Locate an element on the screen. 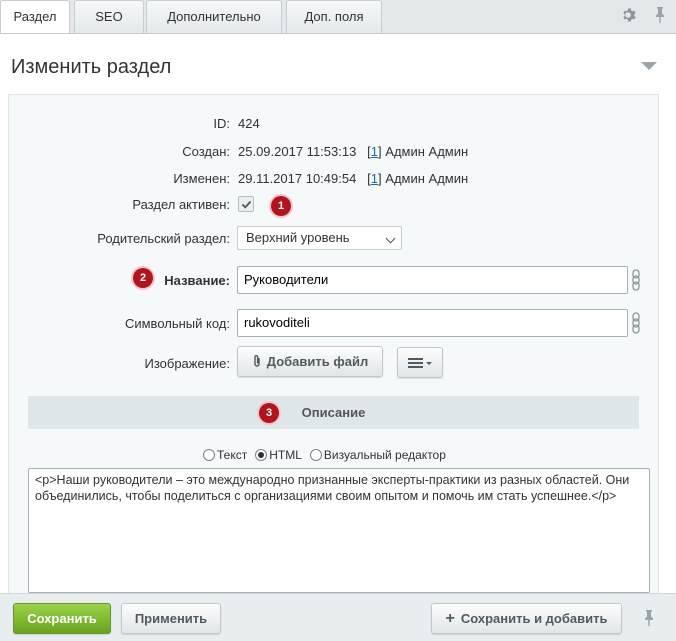 Image resolution: width=676 pixels, height=641 pixels. mode-visual-label: Визуальный редактор is located at coordinates (384, 455).